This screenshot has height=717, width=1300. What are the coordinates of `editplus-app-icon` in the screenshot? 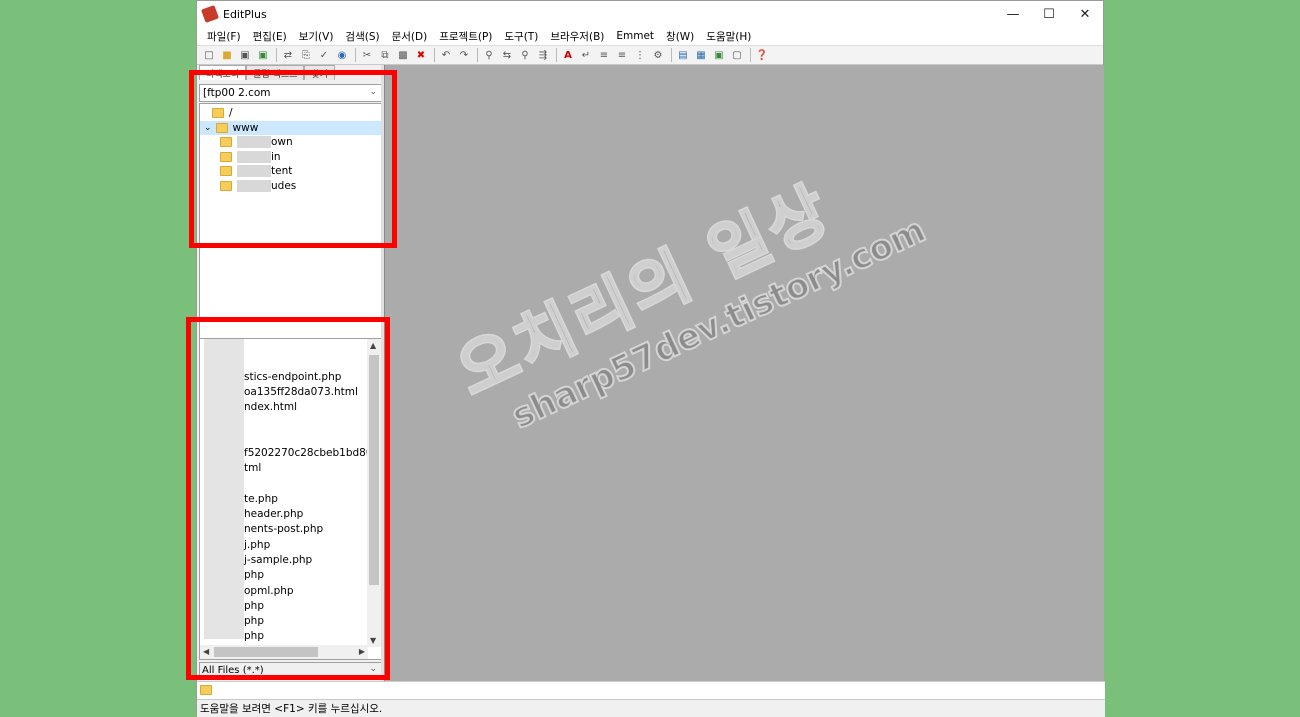 It's located at (210, 14).